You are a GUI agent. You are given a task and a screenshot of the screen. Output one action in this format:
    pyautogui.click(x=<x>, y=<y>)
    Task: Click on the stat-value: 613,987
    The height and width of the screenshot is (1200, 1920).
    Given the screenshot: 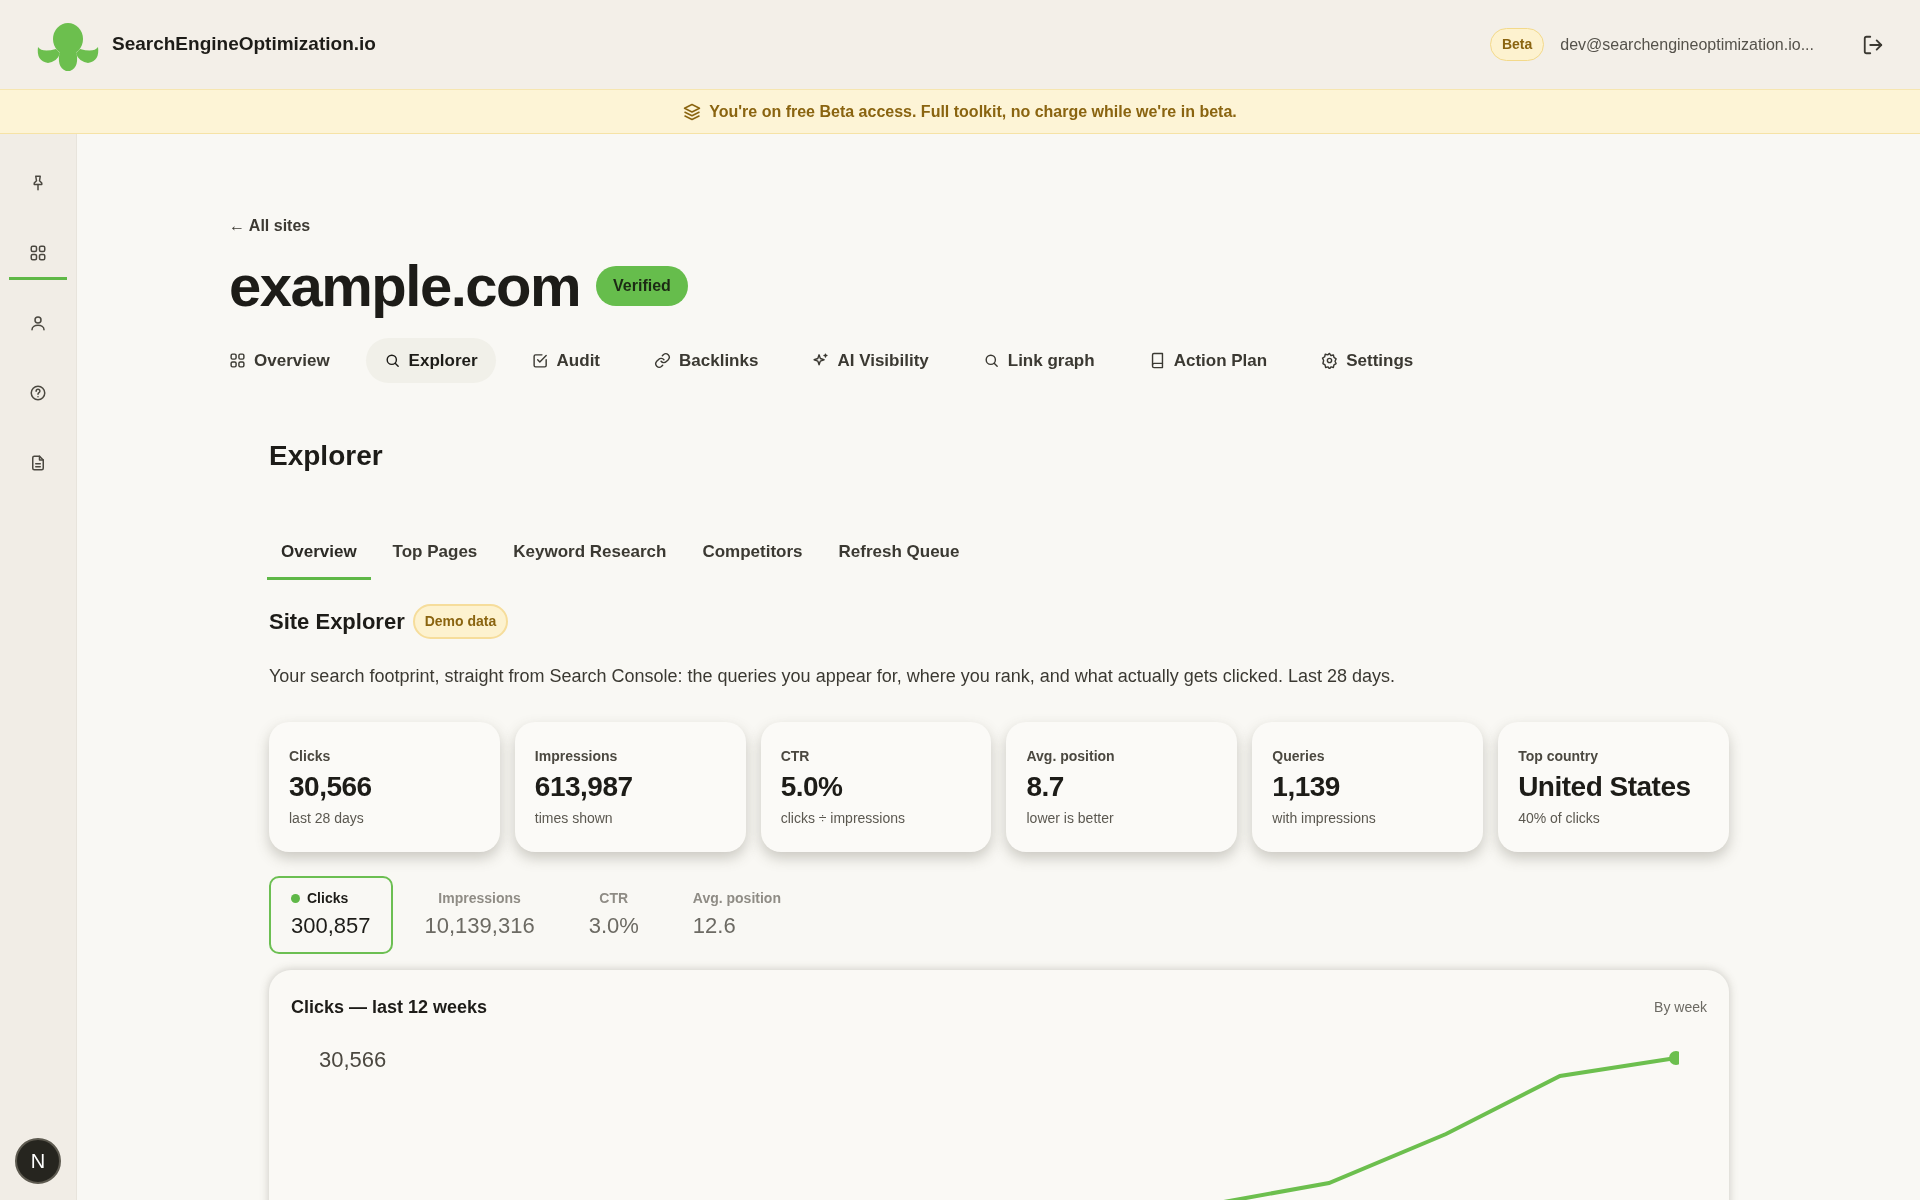 What is the action you would take?
    pyautogui.click(x=583, y=786)
    